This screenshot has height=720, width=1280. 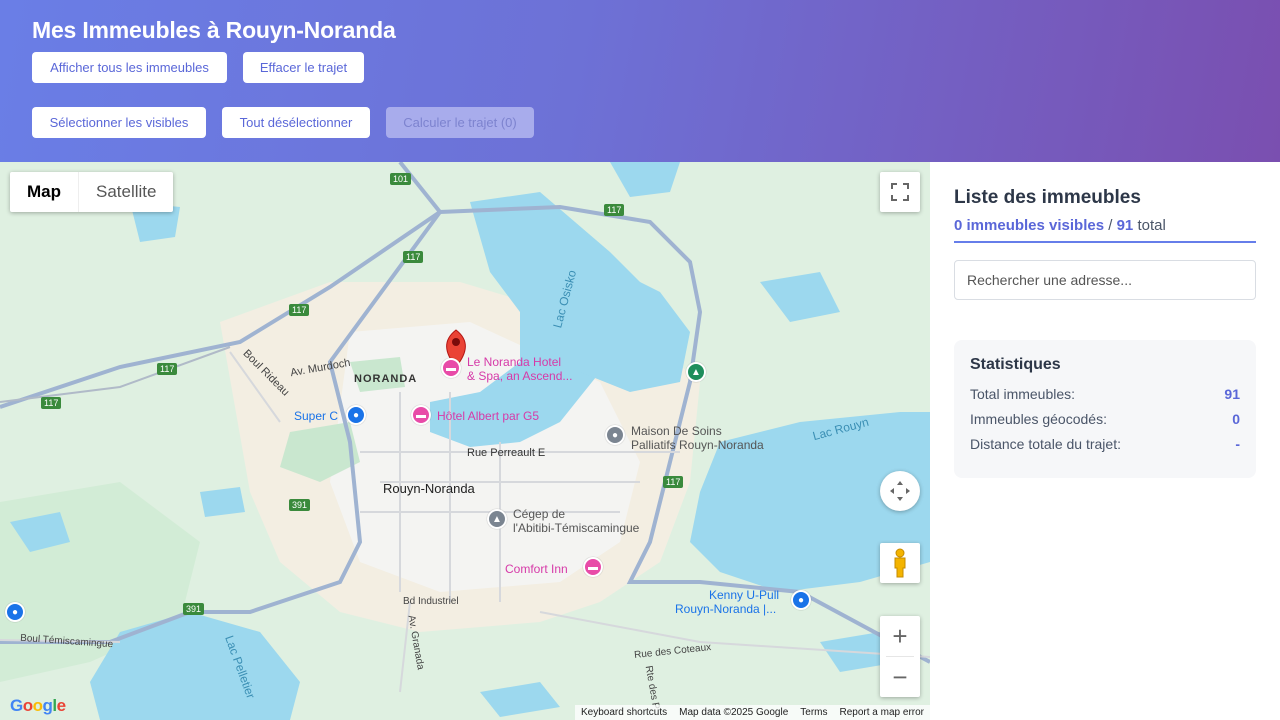 I want to click on statistics-title: Statistiques, so click(x=1015, y=364).